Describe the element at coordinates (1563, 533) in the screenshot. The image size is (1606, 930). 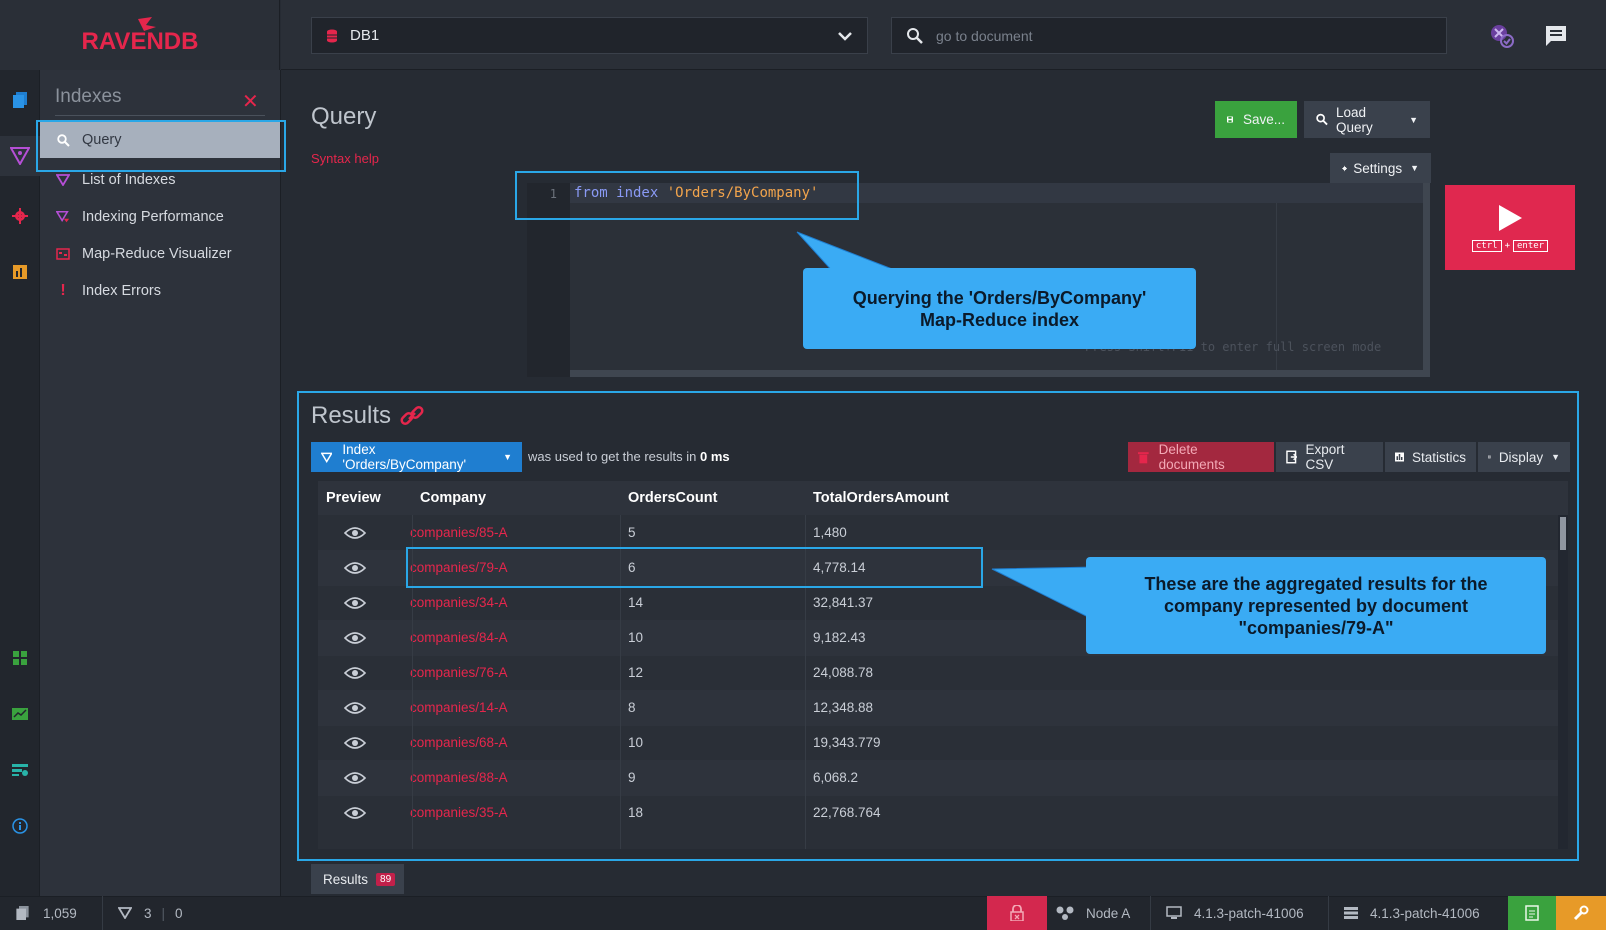
I see `table-scrollbar-thumb` at that location.